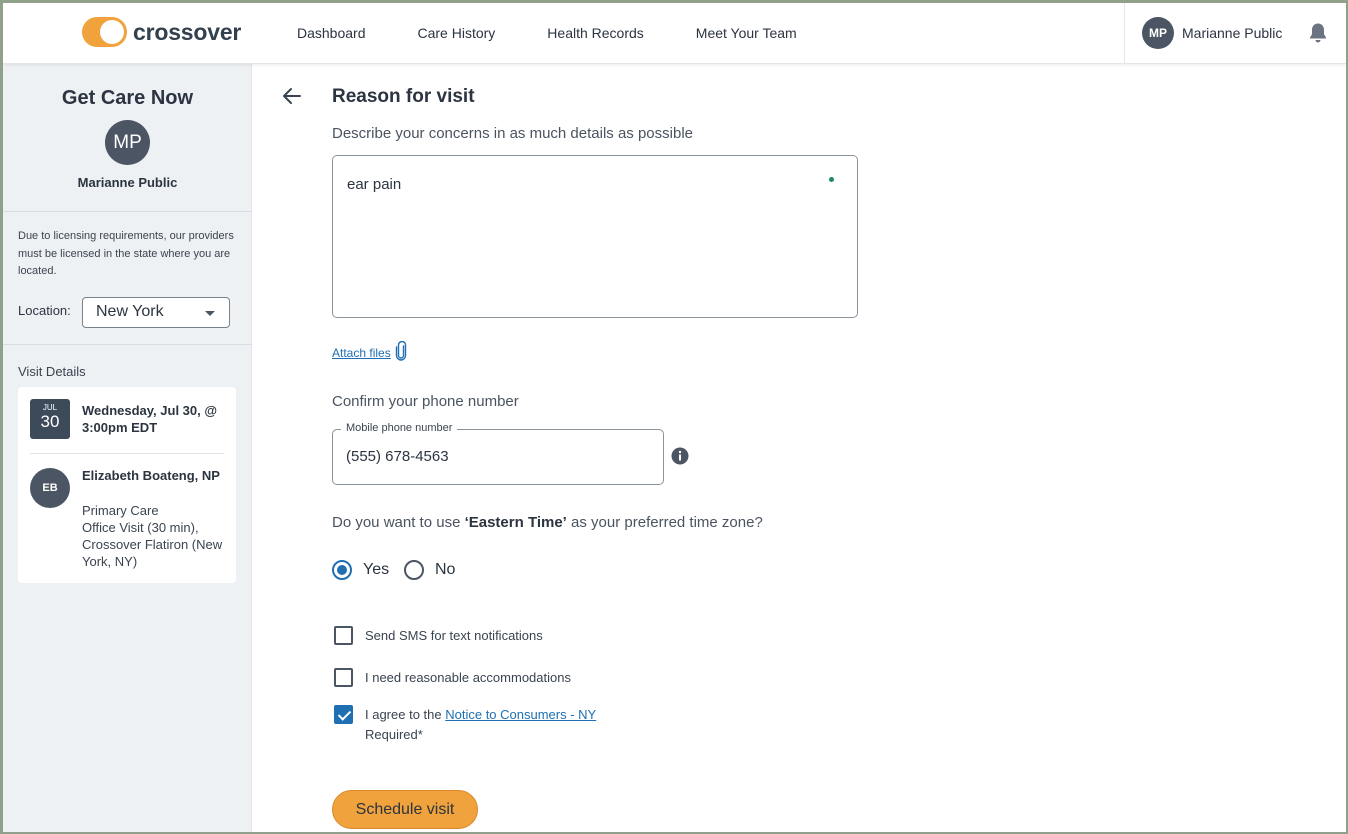  Describe the element at coordinates (664, 522) in the screenshot. I see `tz-question-text: as your preferred time zone?` at that location.